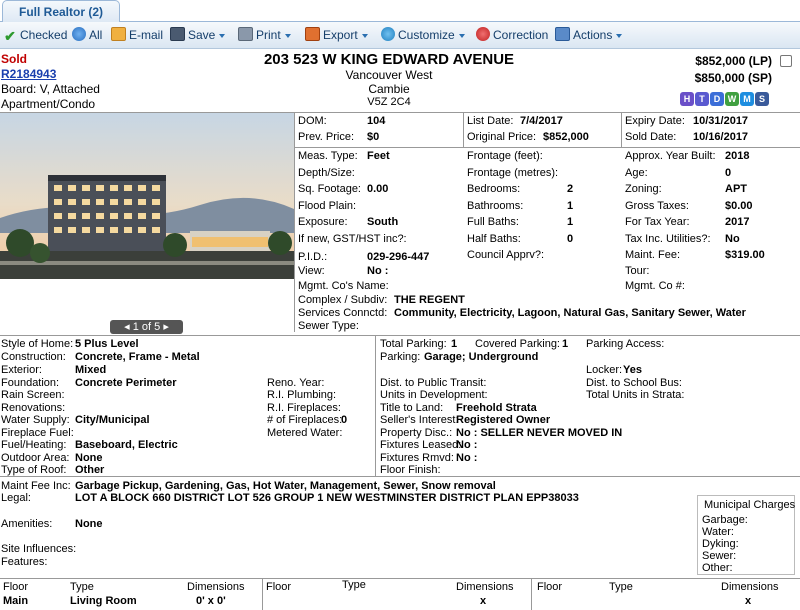  What do you see at coordinates (126, 383) in the screenshot?
I see `foundation-value: Concrete Perimeter` at bounding box center [126, 383].